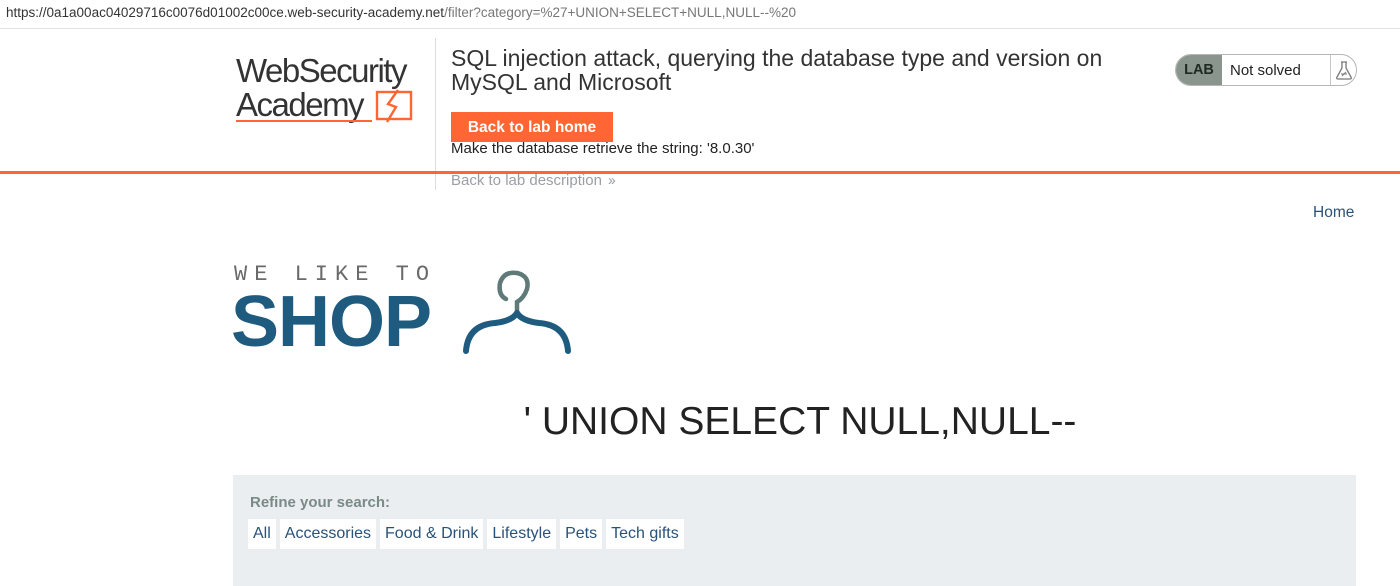 The width and height of the screenshot is (1400, 586). What do you see at coordinates (517, 312) in the screenshot?
I see `hanger-icon` at bounding box center [517, 312].